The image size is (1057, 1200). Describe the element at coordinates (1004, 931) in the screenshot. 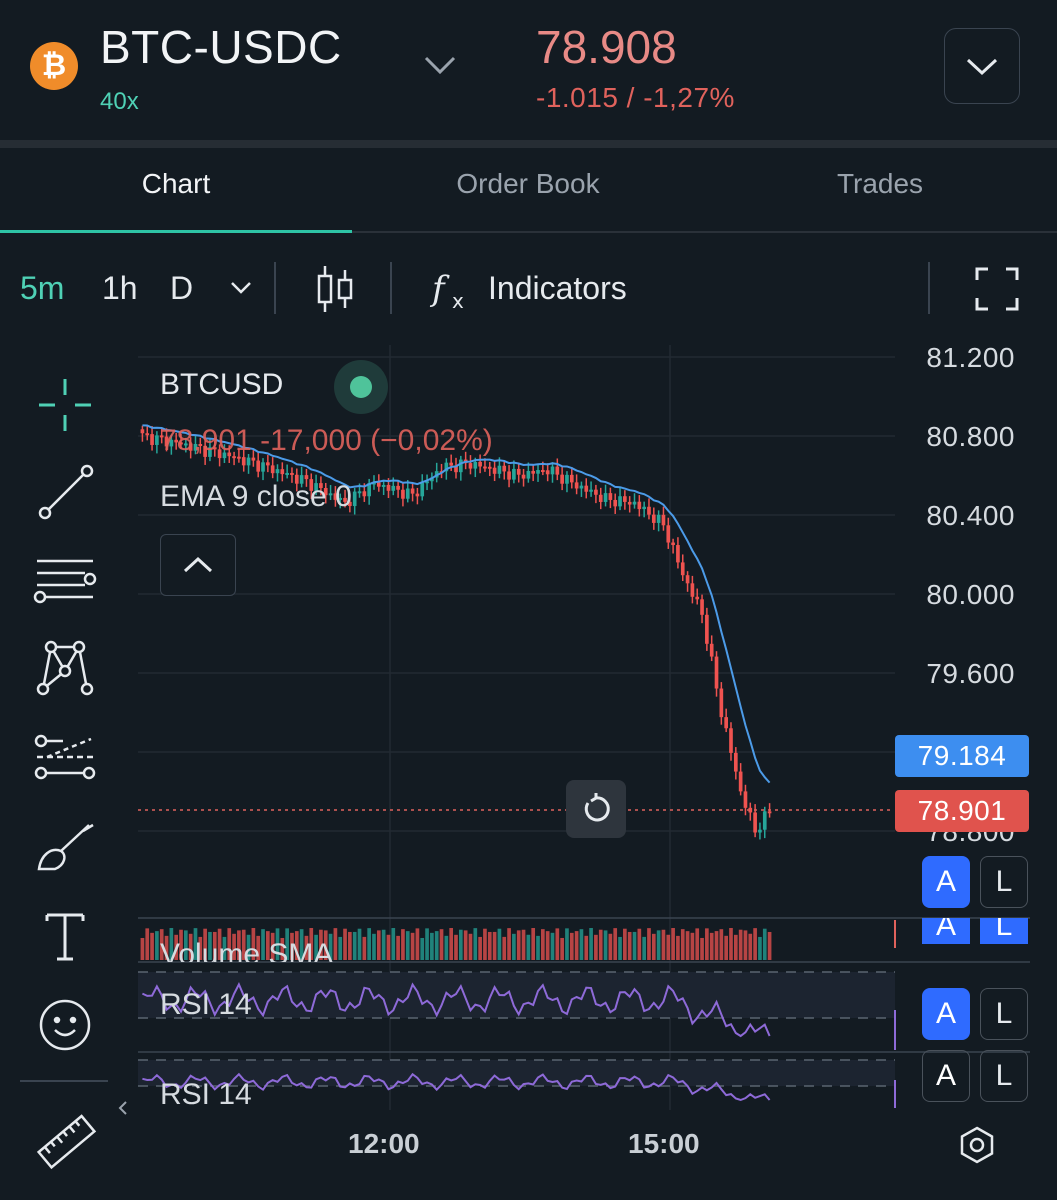

I see `volume-log-button: L` at that location.